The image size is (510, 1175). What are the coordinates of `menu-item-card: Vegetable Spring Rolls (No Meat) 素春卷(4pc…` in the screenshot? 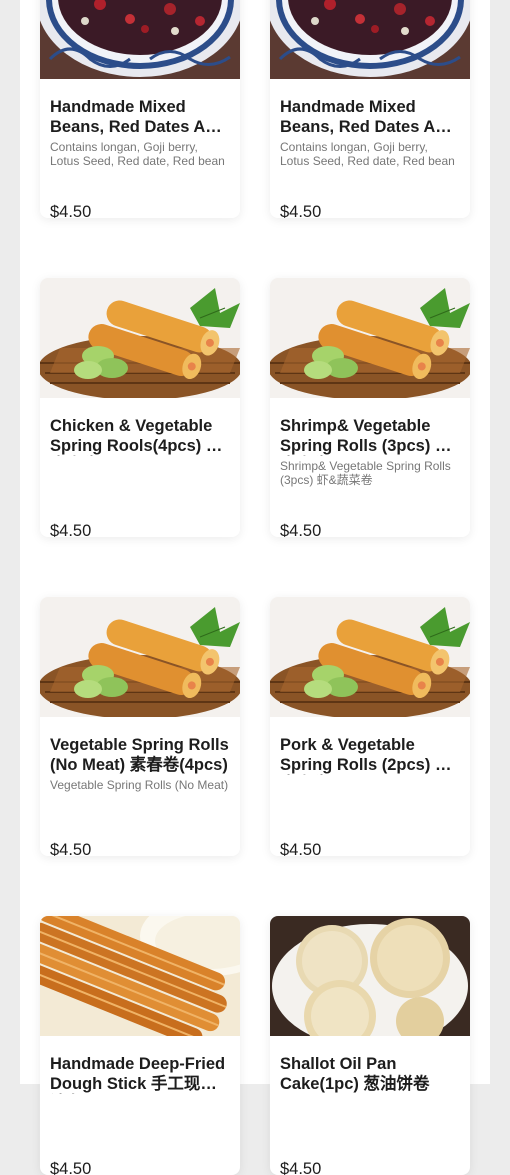 It's located at (140, 726).